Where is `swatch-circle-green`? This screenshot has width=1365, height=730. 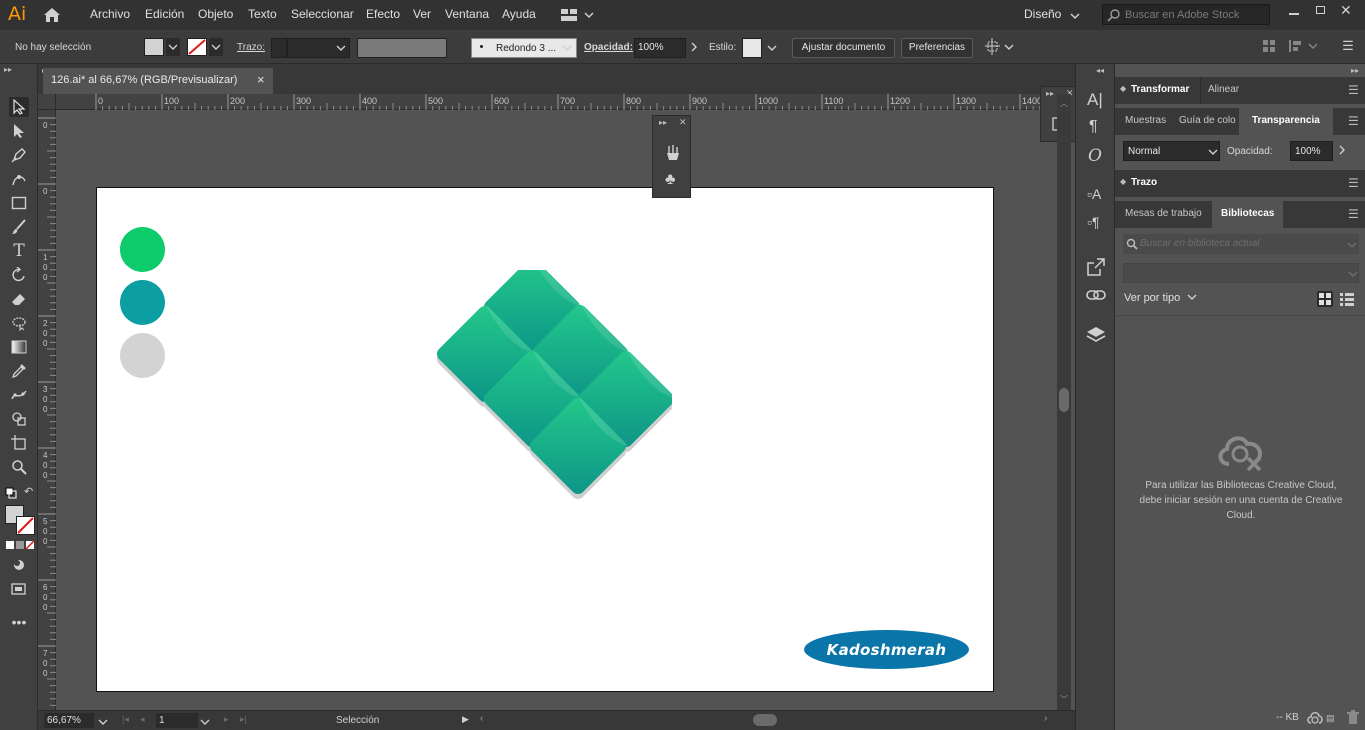
swatch-circle-green is located at coordinates (142, 249).